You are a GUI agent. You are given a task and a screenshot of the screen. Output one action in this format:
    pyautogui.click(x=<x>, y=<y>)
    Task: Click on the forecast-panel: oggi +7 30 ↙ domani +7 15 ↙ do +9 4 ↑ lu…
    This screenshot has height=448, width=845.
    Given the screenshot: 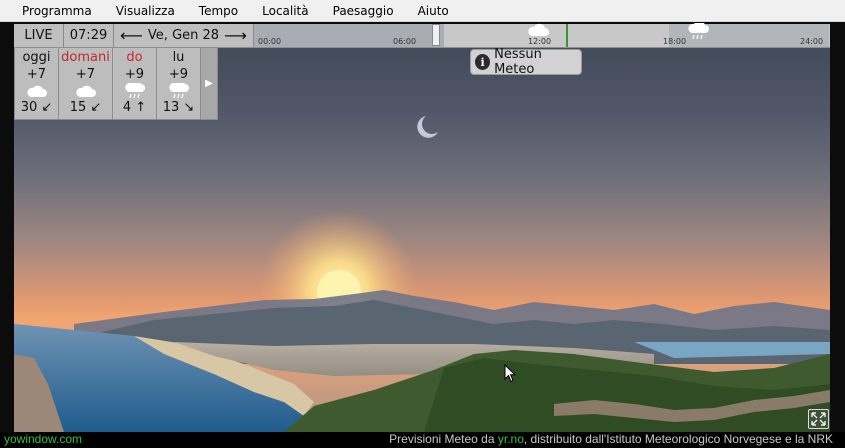 What is the action you would take?
    pyautogui.click(x=116, y=84)
    